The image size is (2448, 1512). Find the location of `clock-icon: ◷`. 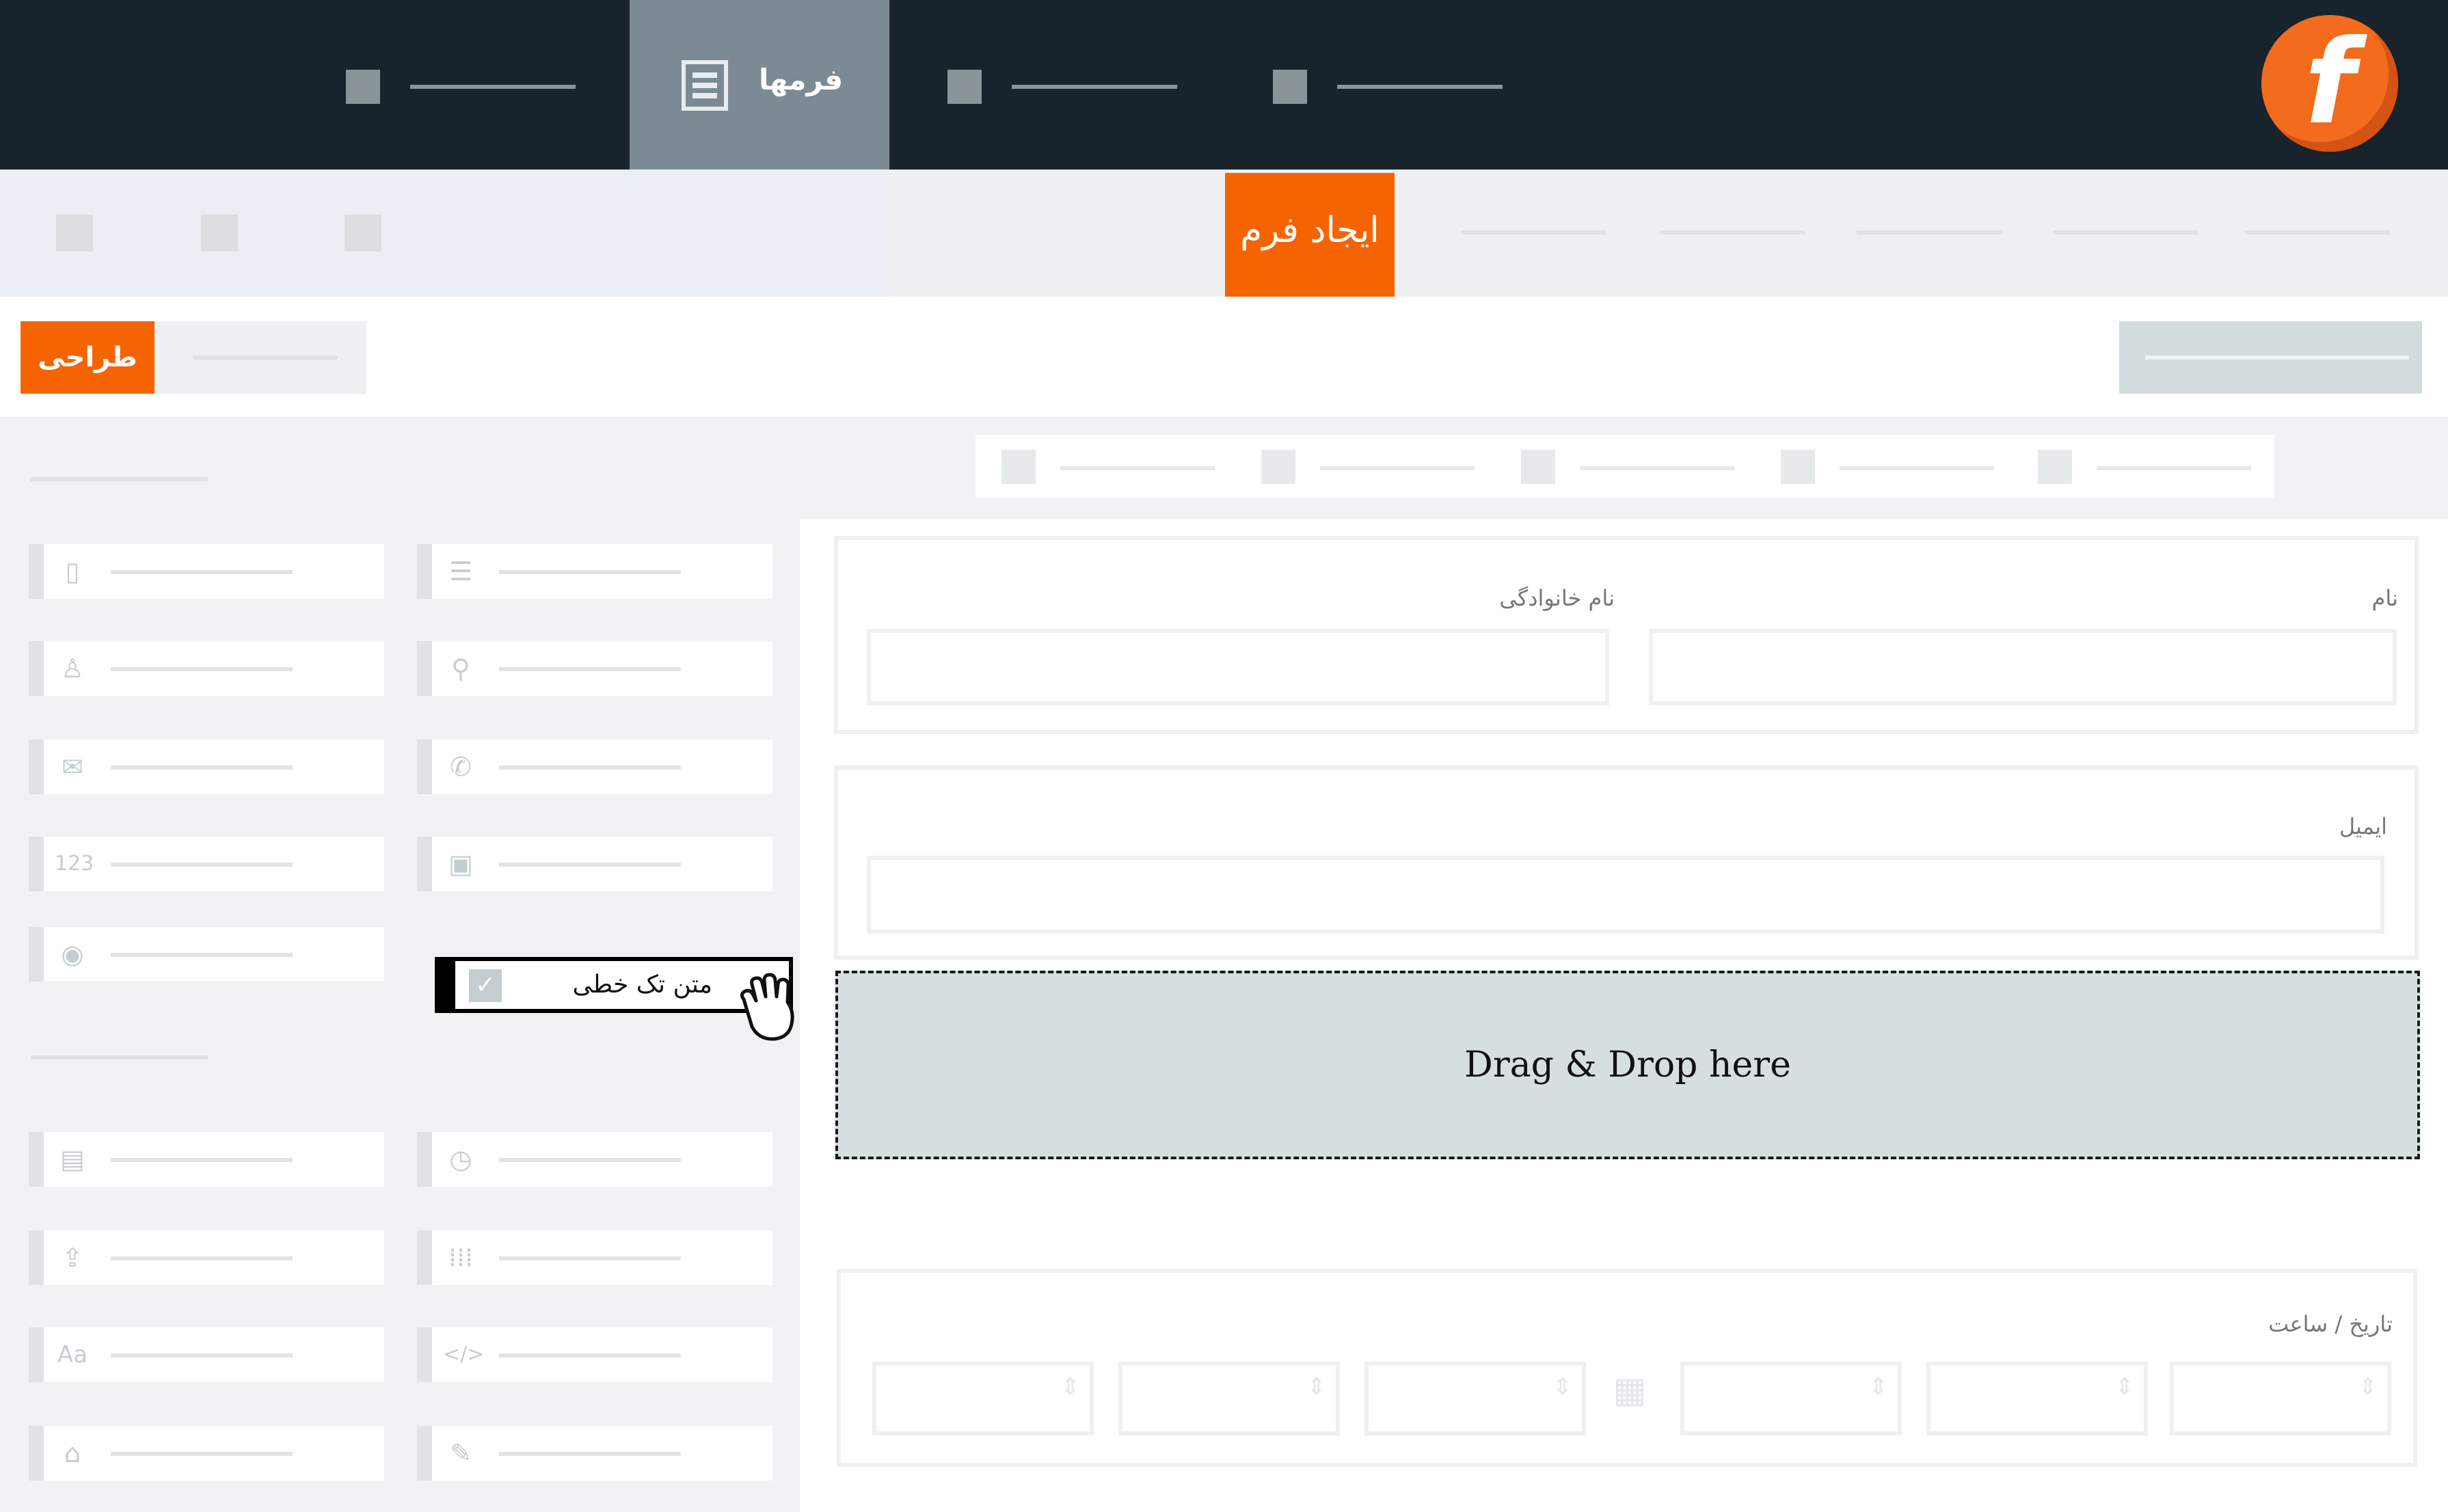

clock-icon: ◷ is located at coordinates (460, 1159).